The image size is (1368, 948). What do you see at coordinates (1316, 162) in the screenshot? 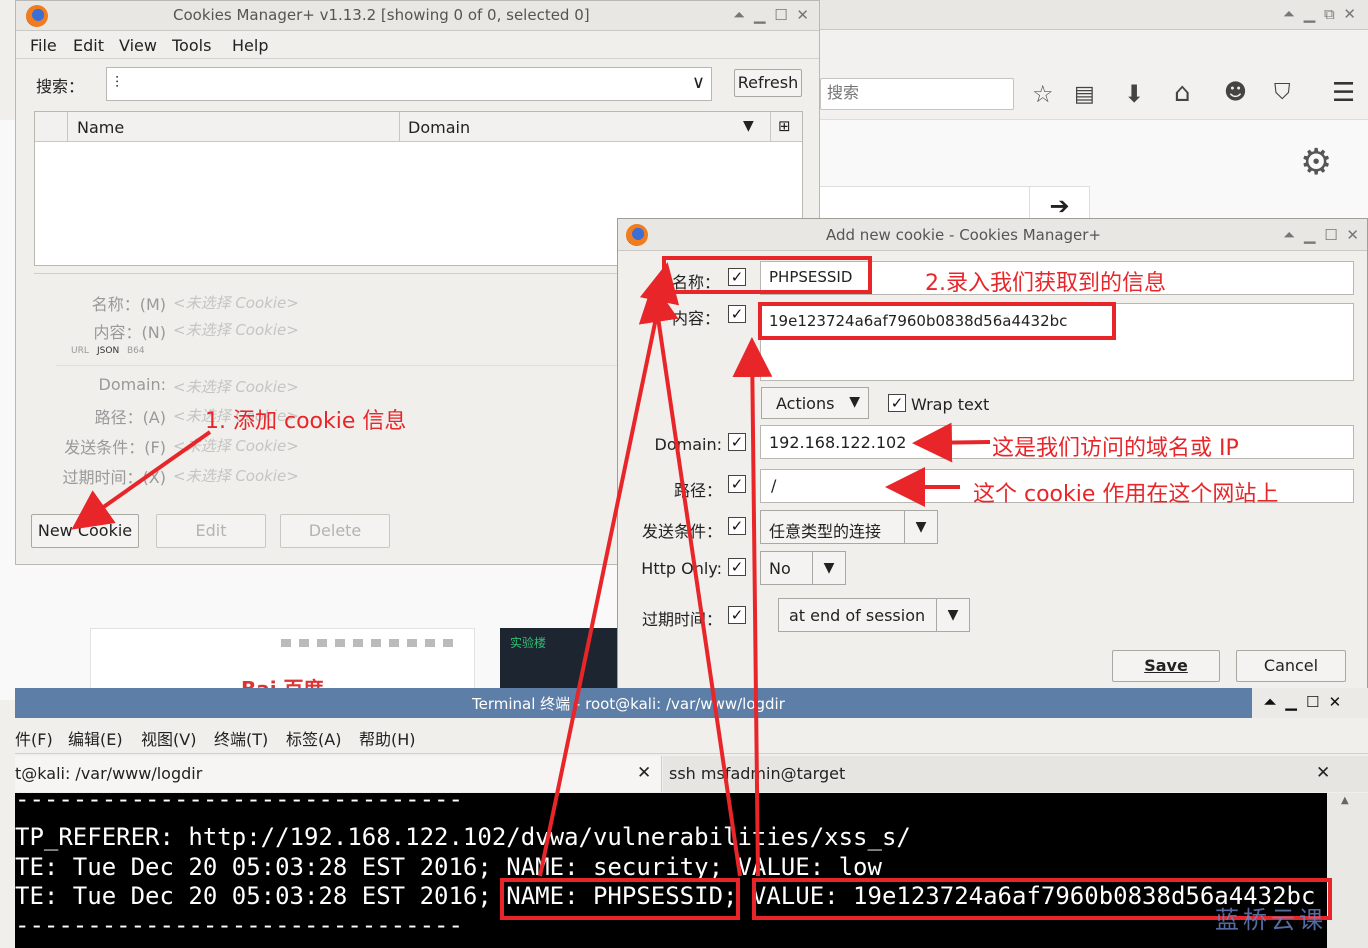
I see `gear-icon: ⚙` at bounding box center [1316, 162].